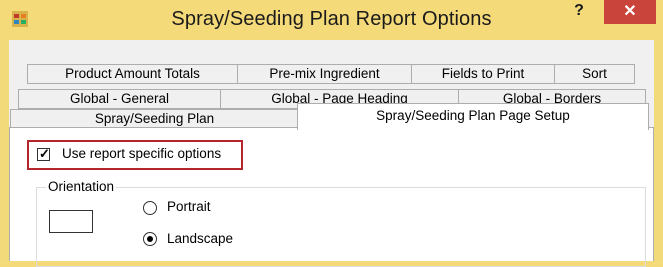 The width and height of the screenshot is (663, 267). I want to click on window-title: Spray/Seeding Plan Report Options, so click(331, 19).